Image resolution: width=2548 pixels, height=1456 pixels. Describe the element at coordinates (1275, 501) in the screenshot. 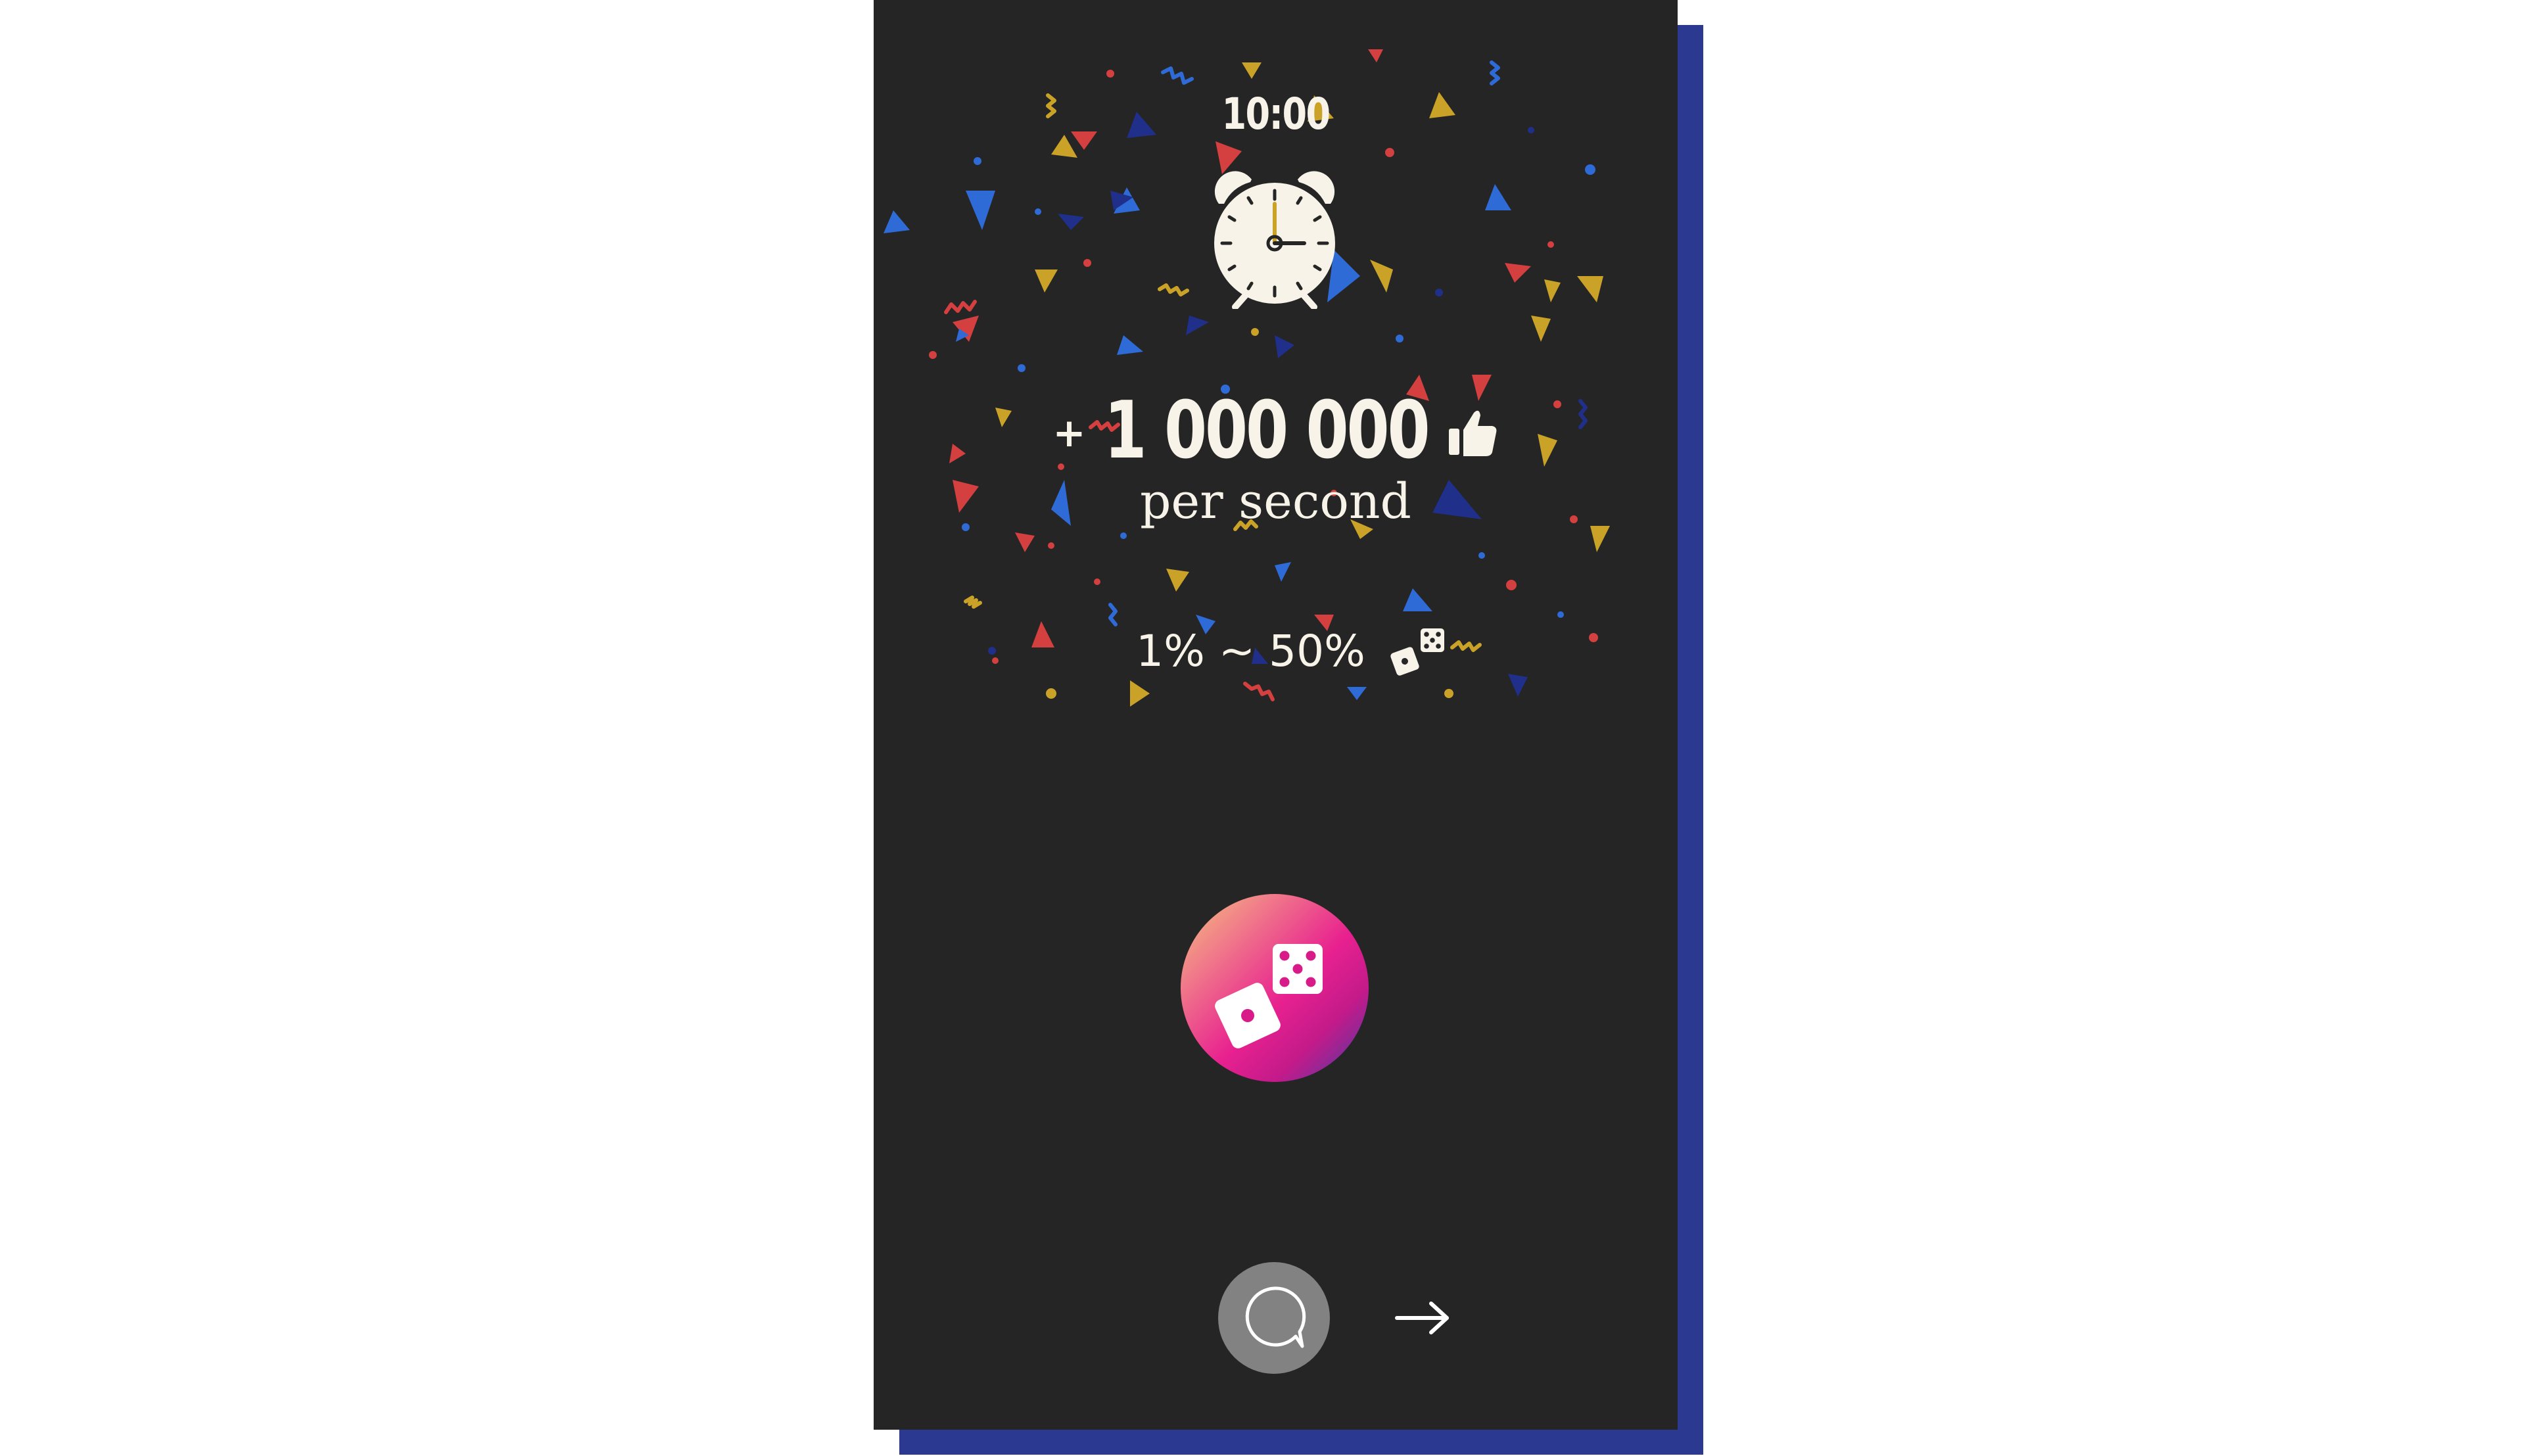

I see `reward-unit: per second` at that location.